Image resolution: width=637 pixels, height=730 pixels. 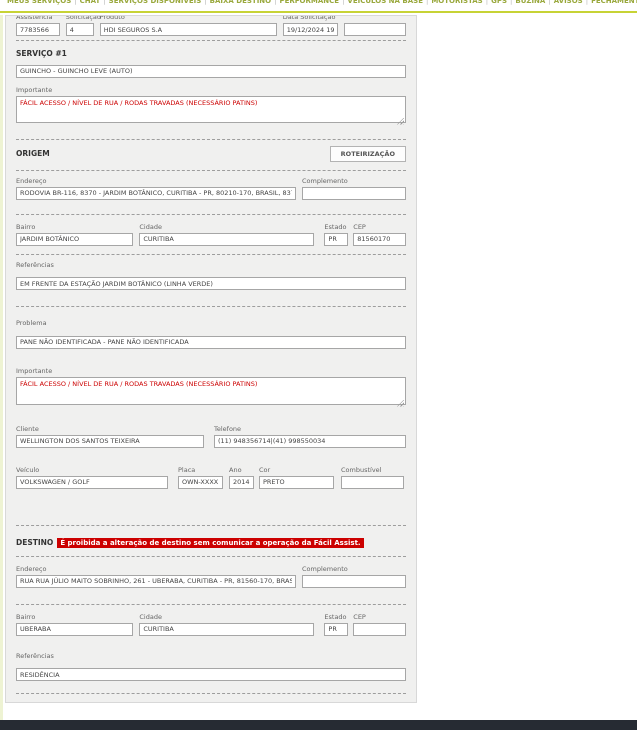 What do you see at coordinates (336, 629) in the screenshot?
I see `destino-estado-input` at bounding box center [336, 629].